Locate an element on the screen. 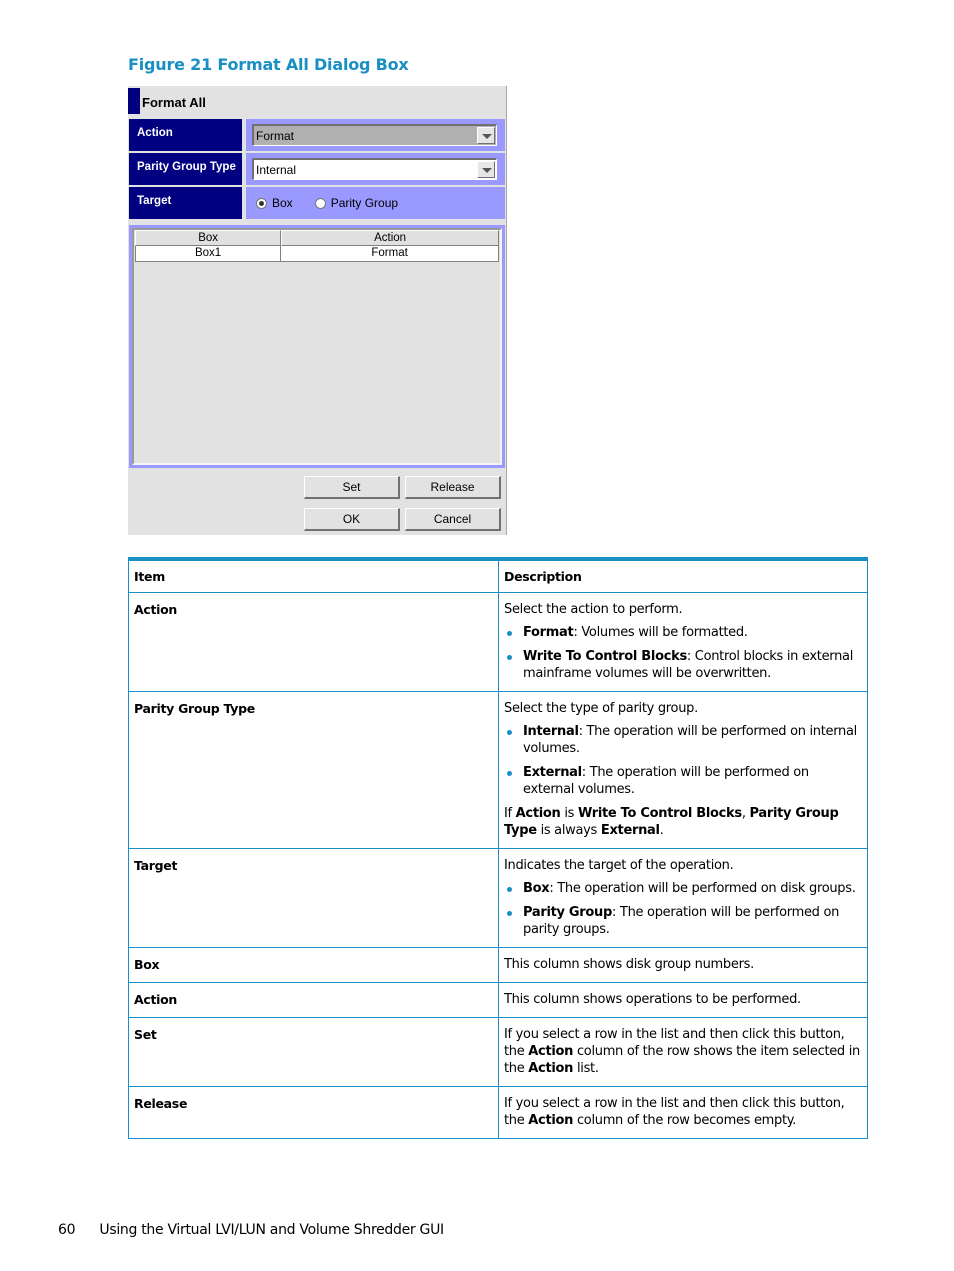  text: is always is located at coordinates (568, 830).